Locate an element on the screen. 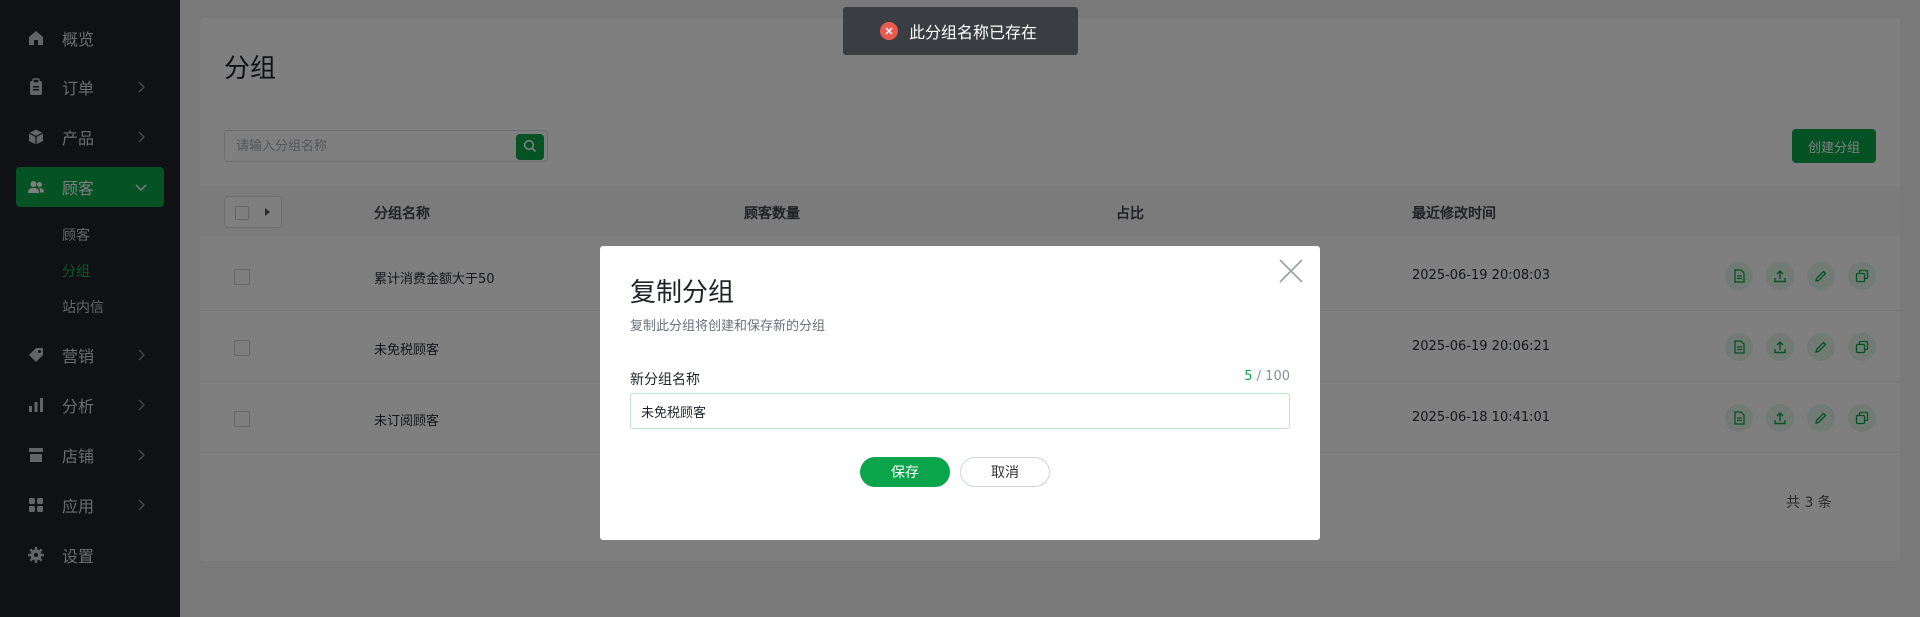 The width and height of the screenshot is (1920, 617). cancel-button: 取消 is located at coordinates (1005, 472).